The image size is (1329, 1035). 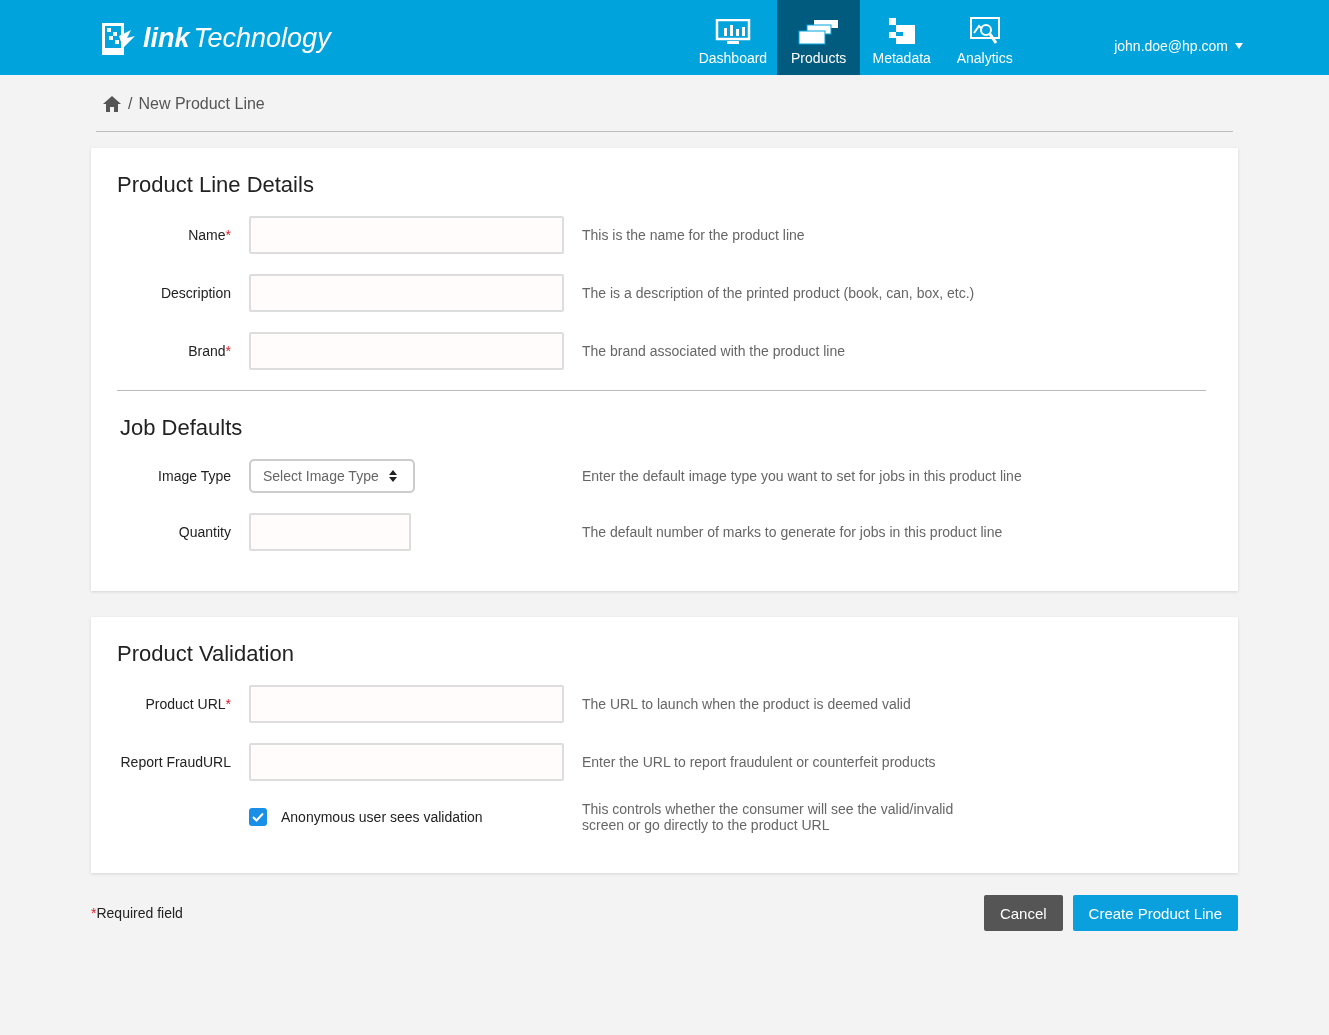 I want to click on sort-arrows-icon, so click(x=393, y=476).